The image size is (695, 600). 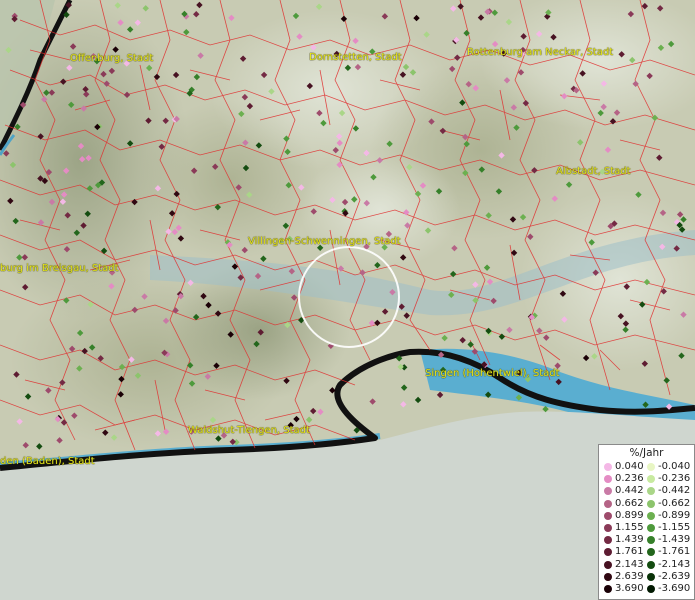 I want to click on city-label: Offenburg, Stadt, so click(x=112, y=58).